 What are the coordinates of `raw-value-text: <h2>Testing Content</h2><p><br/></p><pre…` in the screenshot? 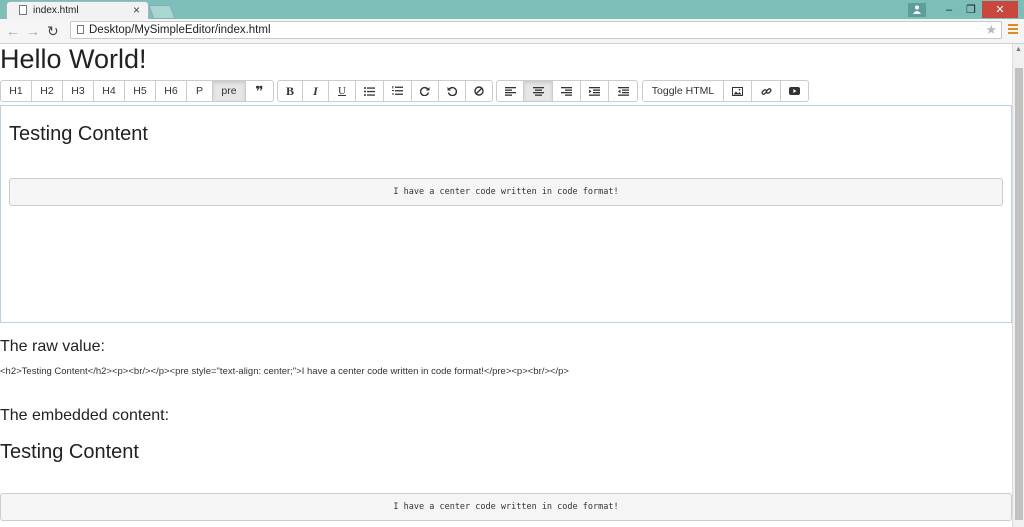 It's located at (284, 371).